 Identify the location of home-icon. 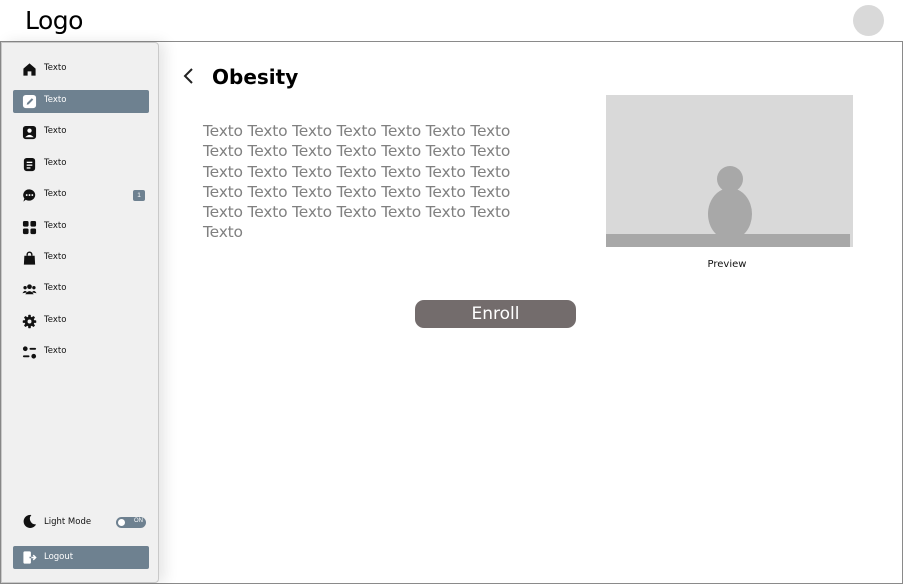
(29, 69).